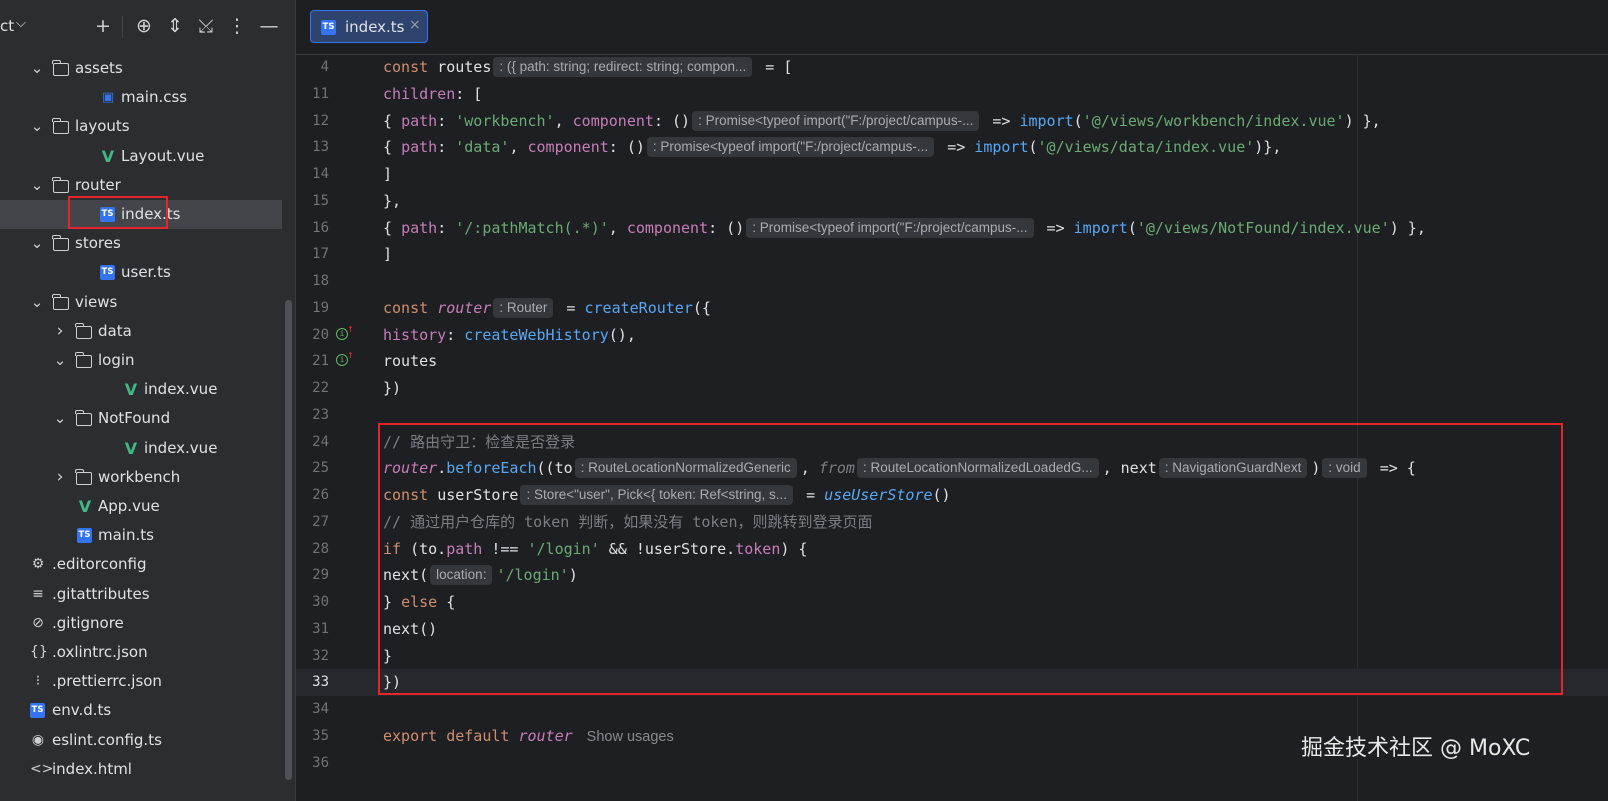  I want to click on tree-item: ⁝ .prettierrc.json, so click(141, 681).